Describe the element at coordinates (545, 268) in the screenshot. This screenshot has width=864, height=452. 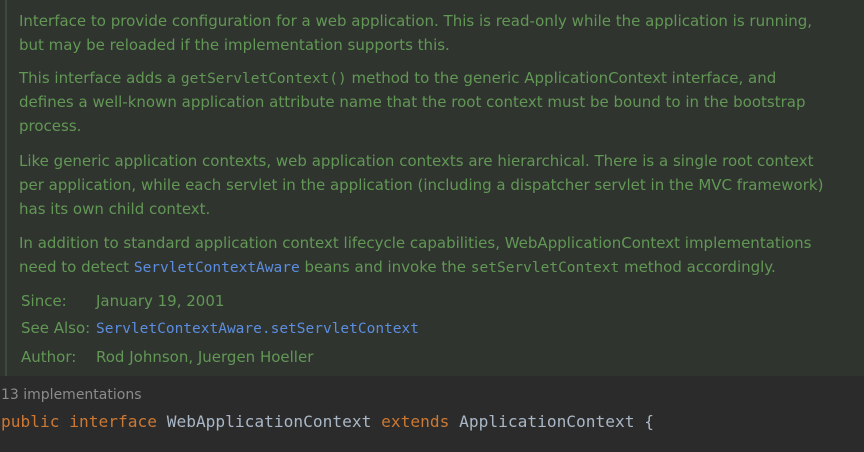
I see `inline-code-setservletcontext: setServletContext` at that location.